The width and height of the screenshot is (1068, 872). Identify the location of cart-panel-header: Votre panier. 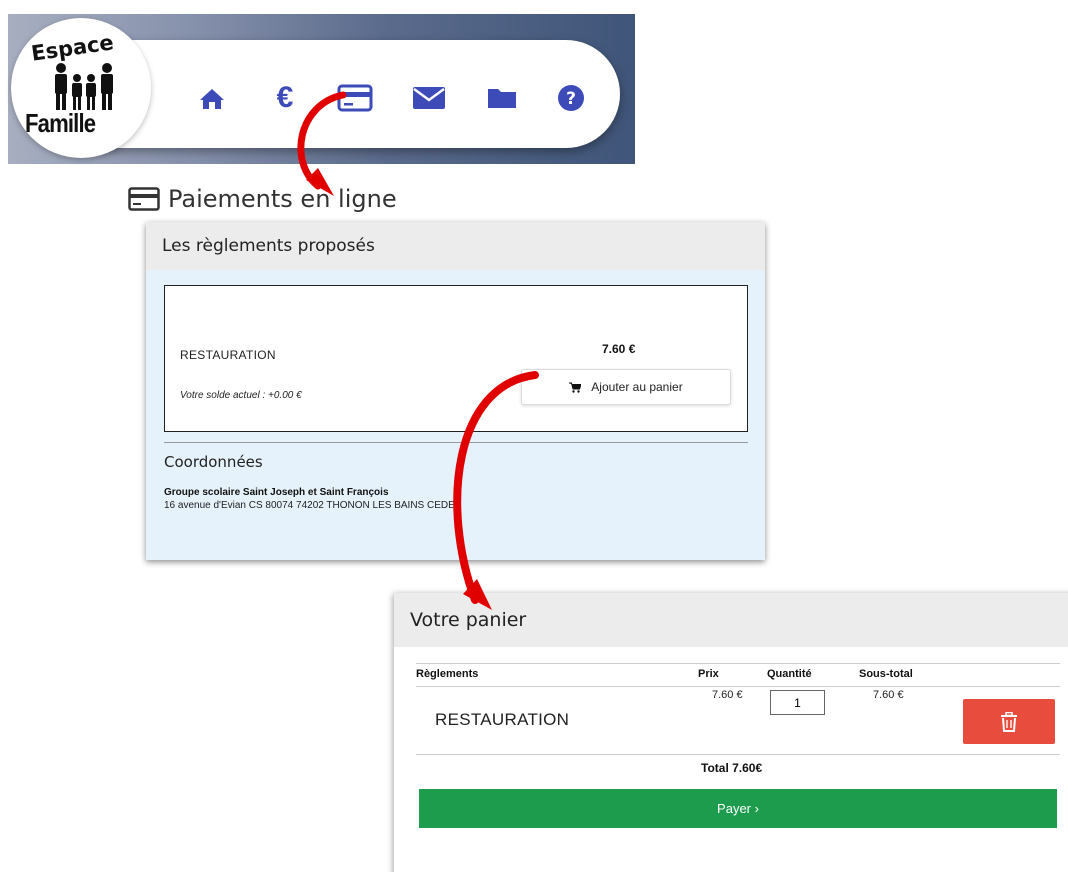
(731, 620).